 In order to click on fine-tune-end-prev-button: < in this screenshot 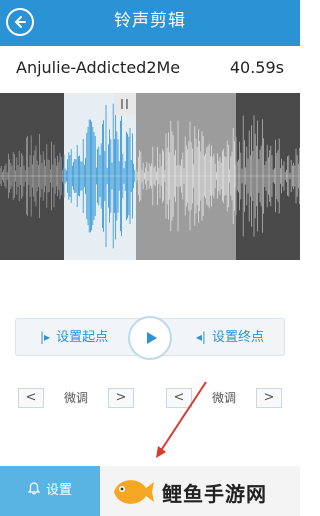, I will do `click(179, 398)`.